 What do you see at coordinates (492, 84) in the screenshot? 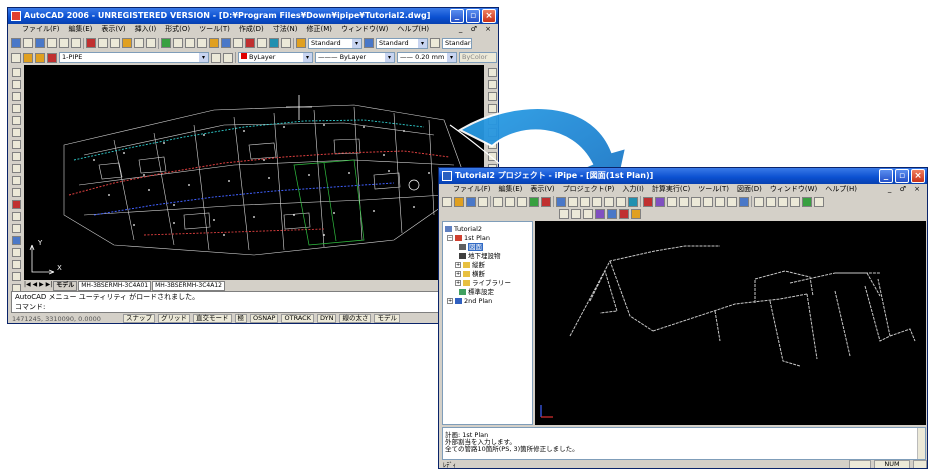
I see `copy-object-icon` at bounding box center [492, 84].